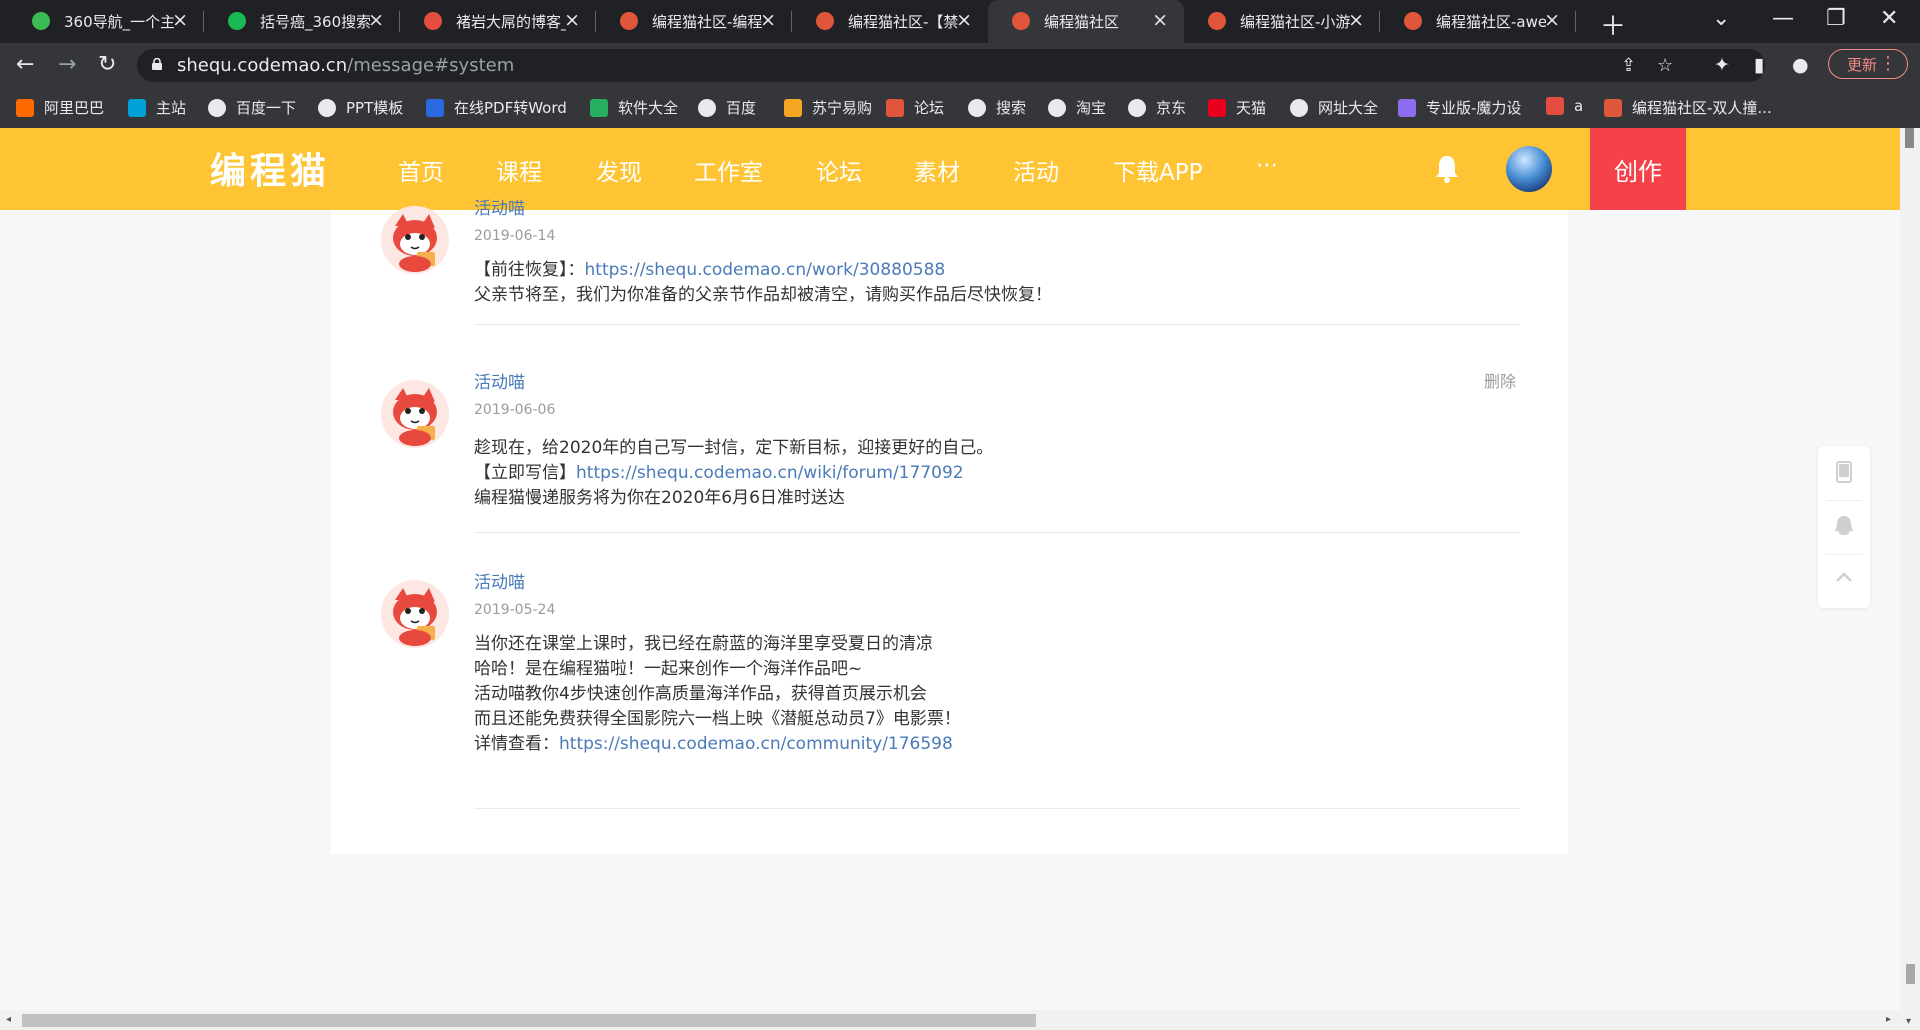 This screenshot has height=1030, width=1920. I want to click on vertical-scroll-thumb, so click(1910, 974).